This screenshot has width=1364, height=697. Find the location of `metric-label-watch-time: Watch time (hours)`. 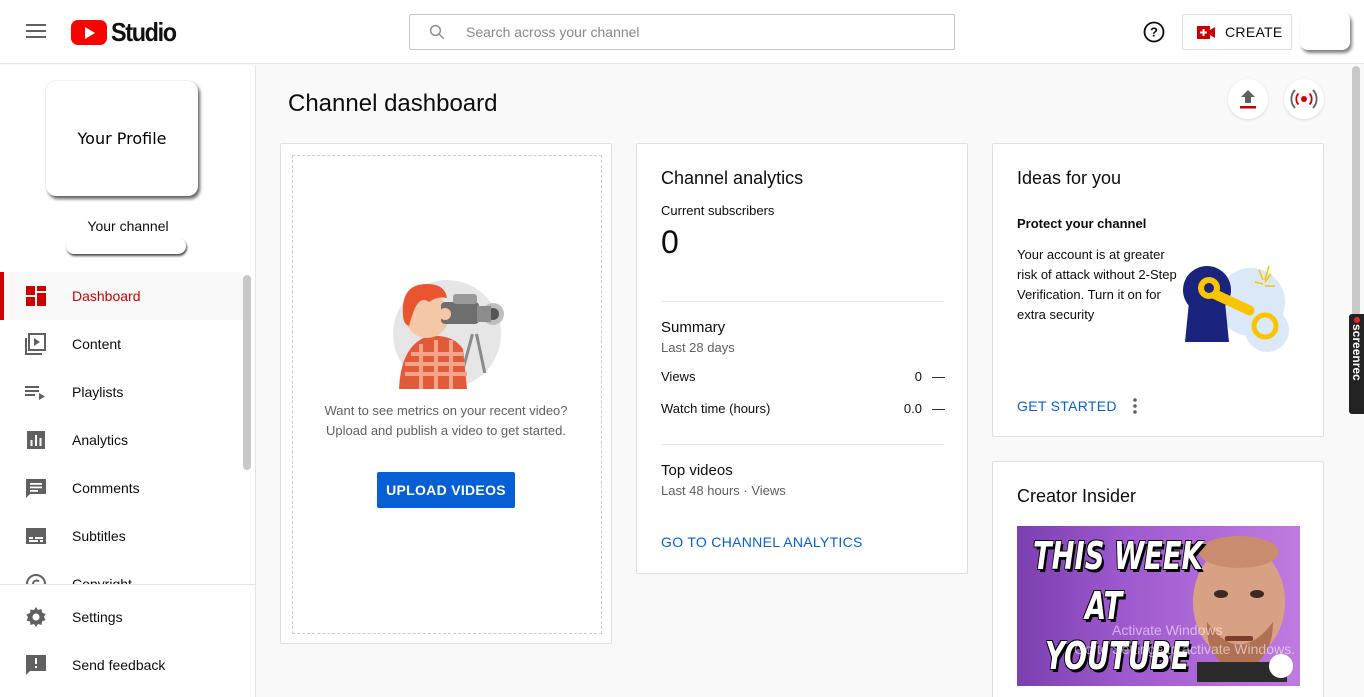

metric-label-watch-time: Watch time (hours) is located at coordinates (716, 408).